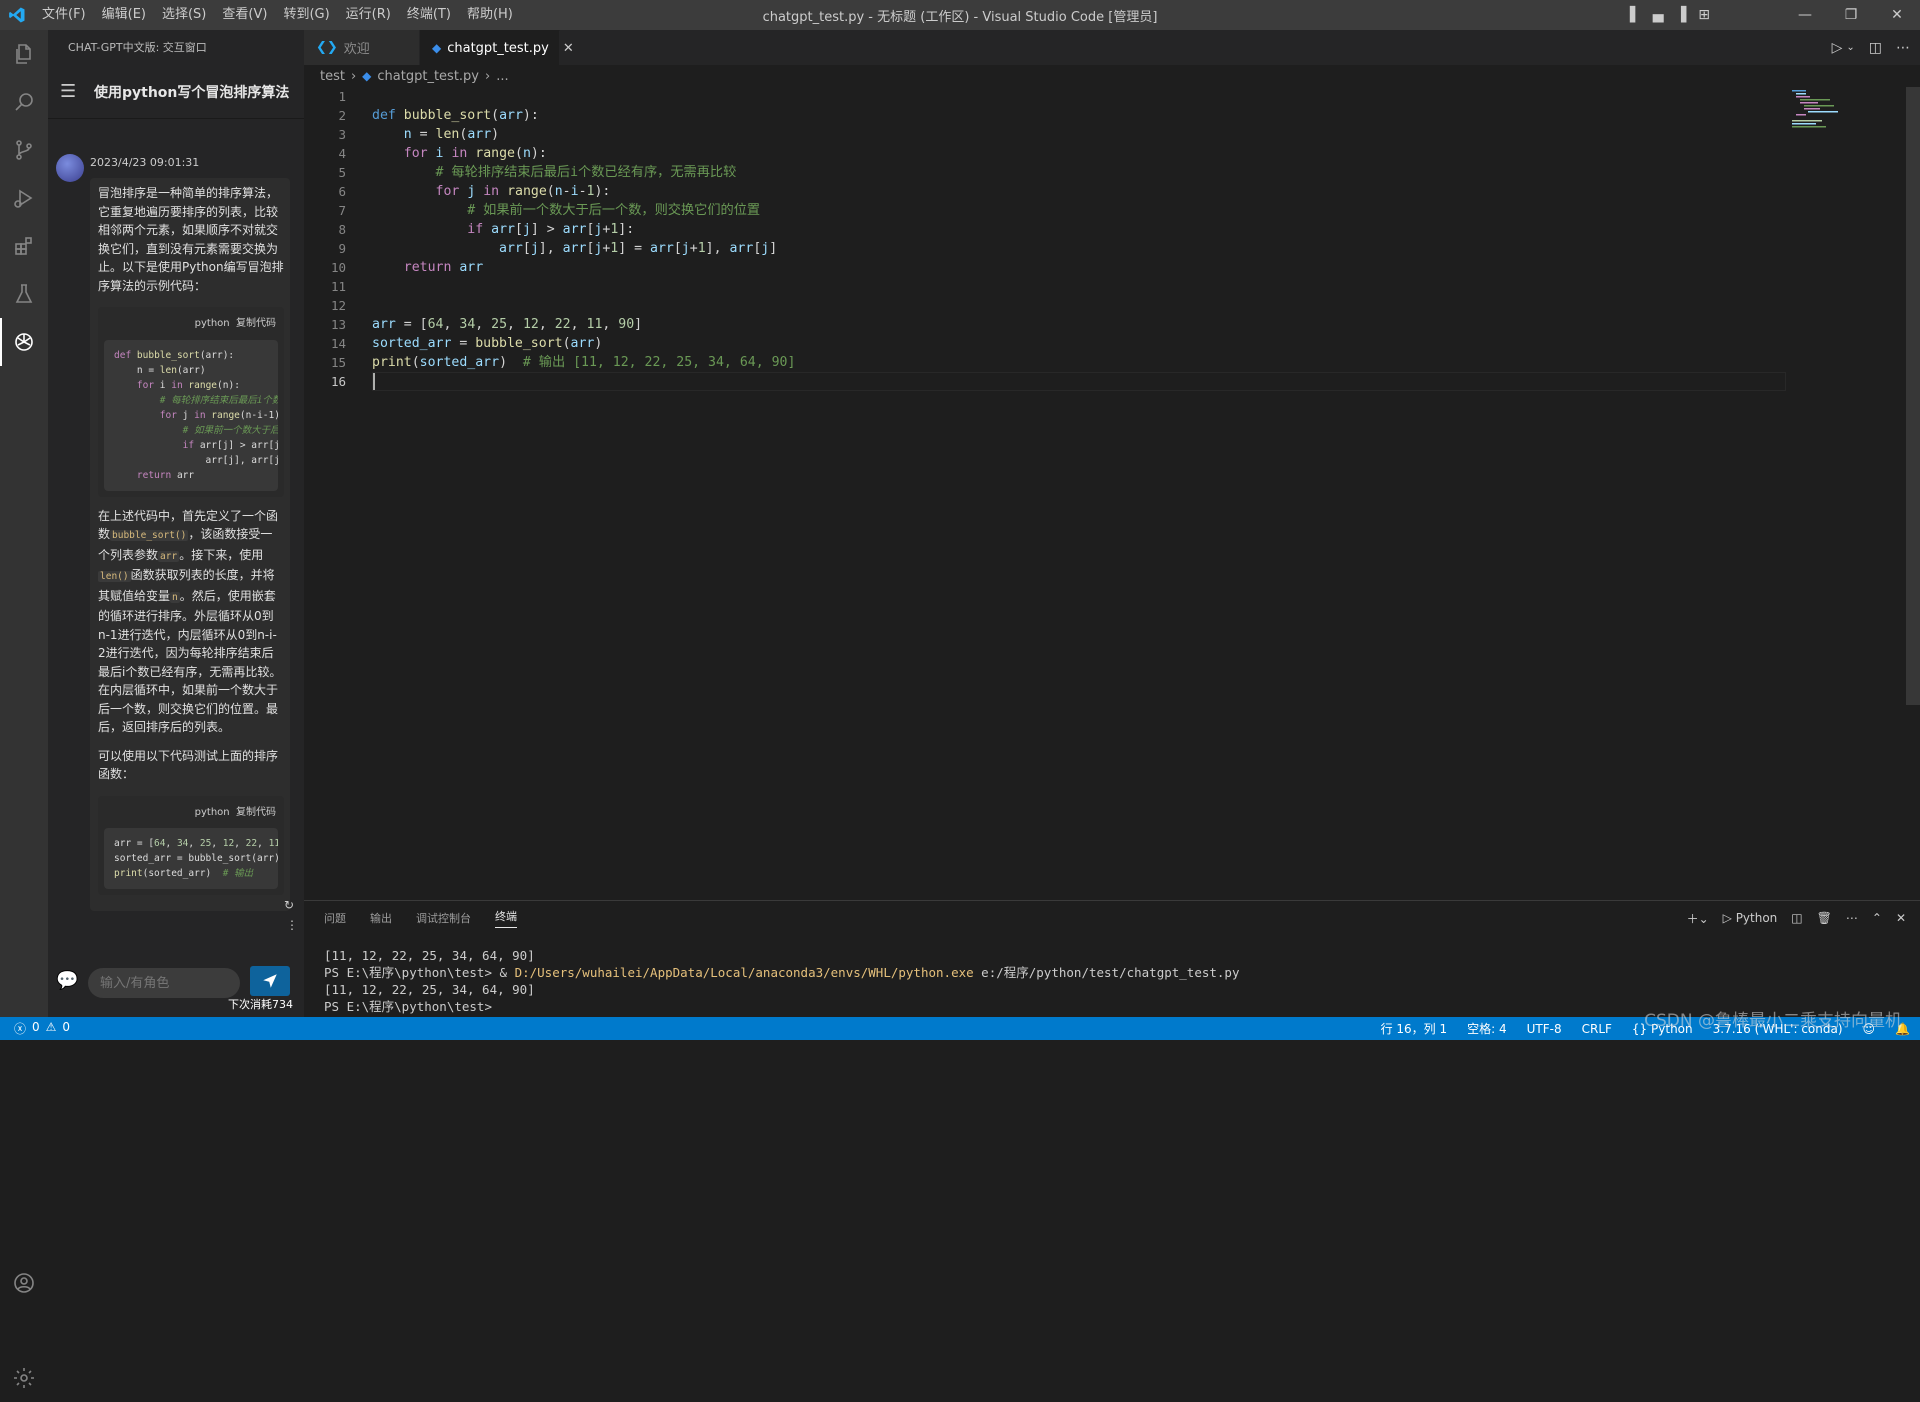  I want to click on minimap, so click(1820, 108).